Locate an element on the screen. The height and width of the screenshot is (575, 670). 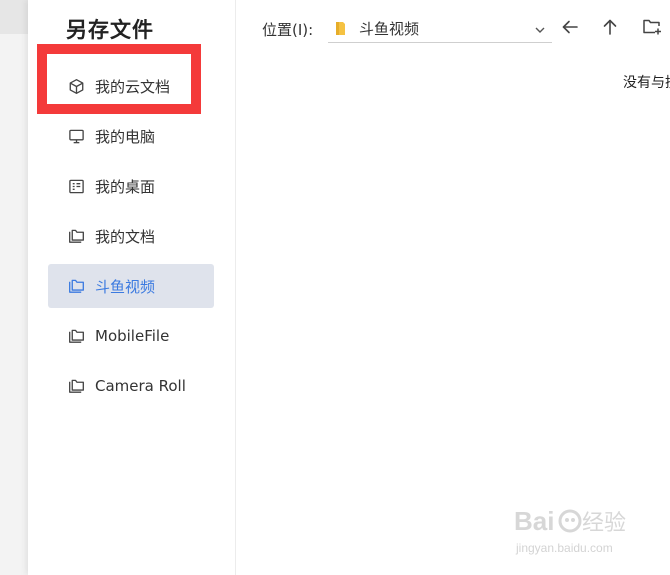
location-label: 位置(I): is located at coordinates (288, 30).